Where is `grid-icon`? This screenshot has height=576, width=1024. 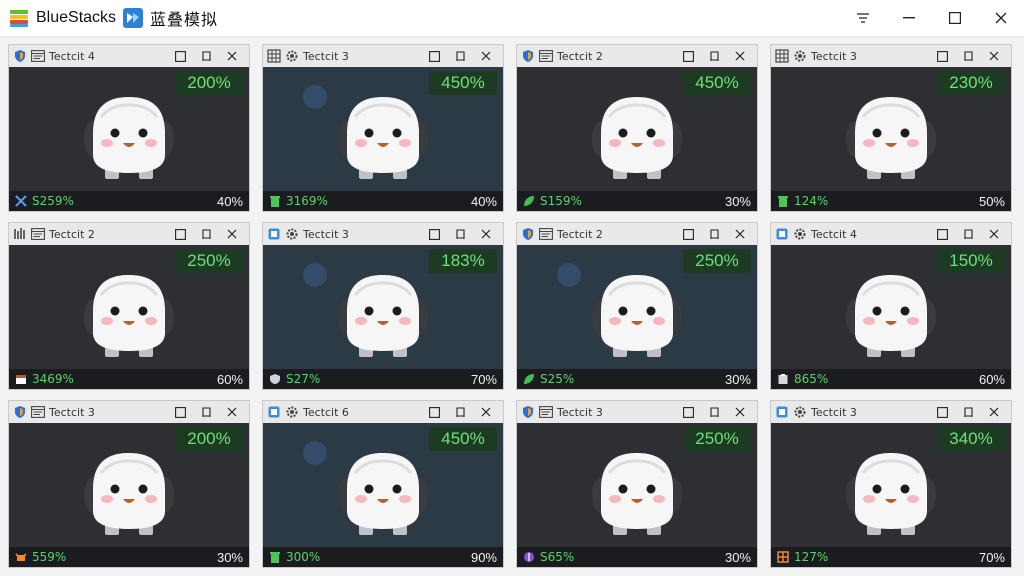
grid-icon is located at coordinates (782, 56).